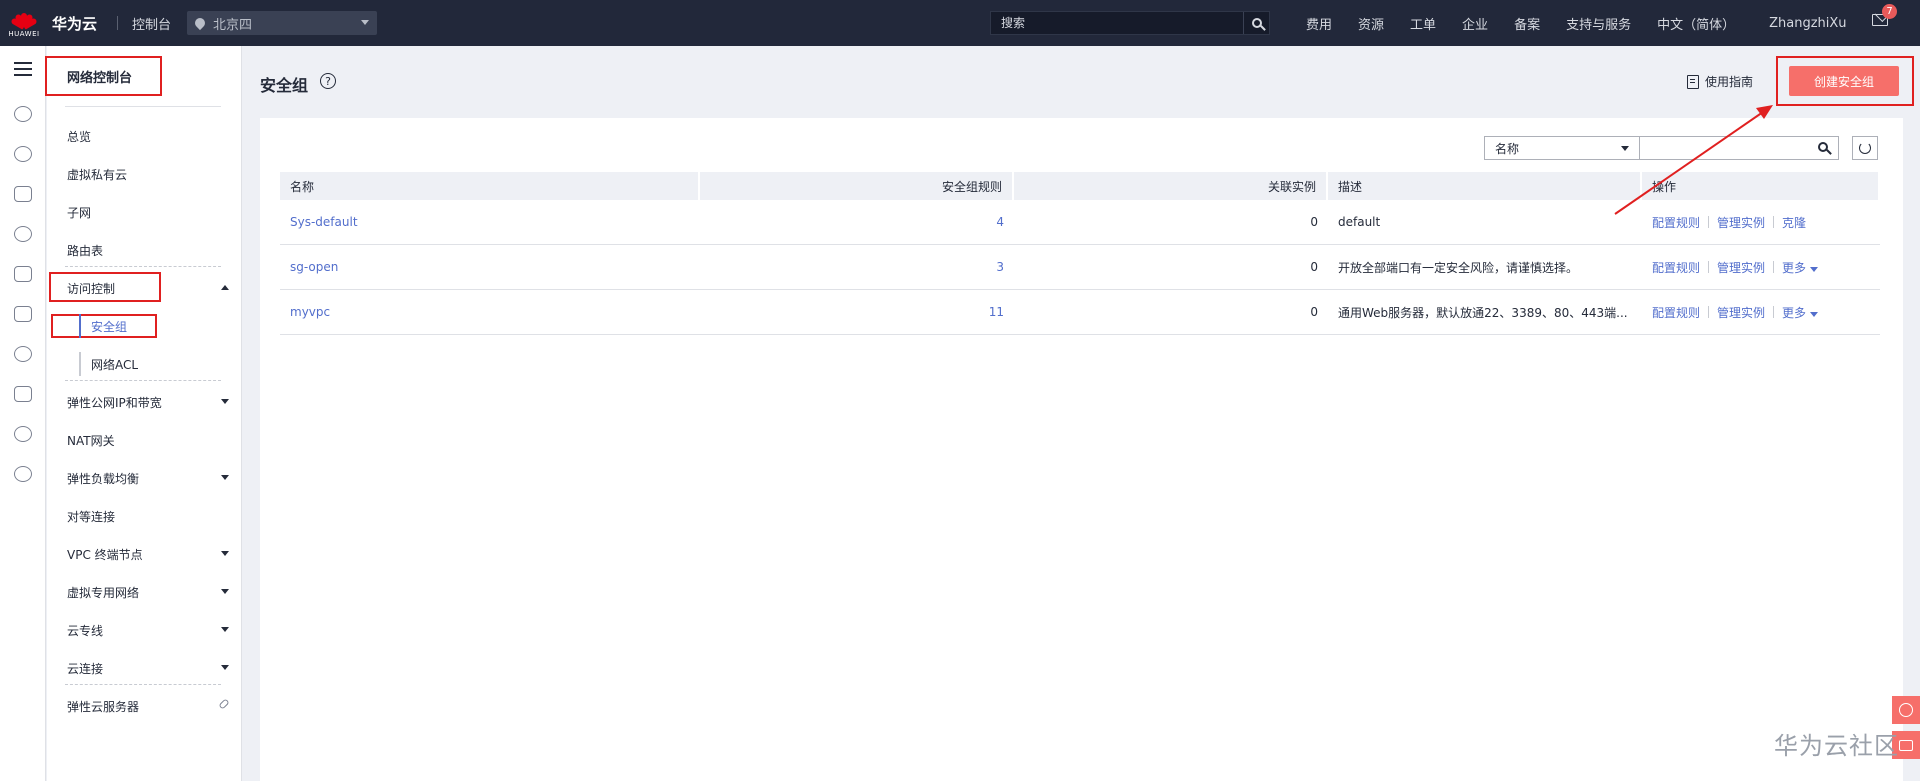 This screenshot has height=781, width=1920. Describe the element at coordinates (23, 413) in the screenshot. I see `service-icon-rail` at that location.